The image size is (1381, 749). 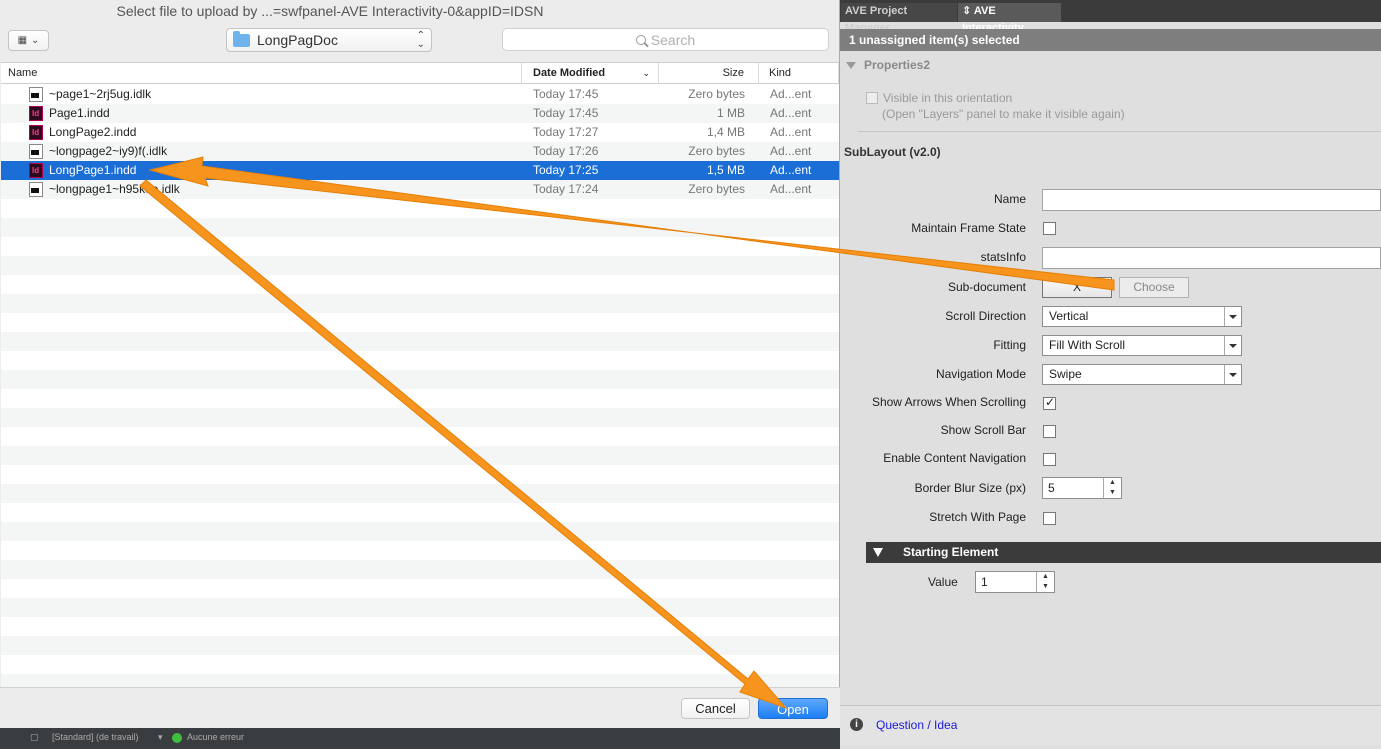 I want to click on question-idea-link: Question / Idea, so click(x=916, y=725).